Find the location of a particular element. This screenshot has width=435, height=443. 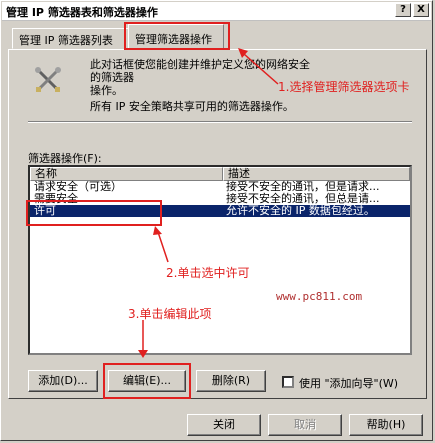

help-button: 帮助(H) is located at coordinates (386, 425).